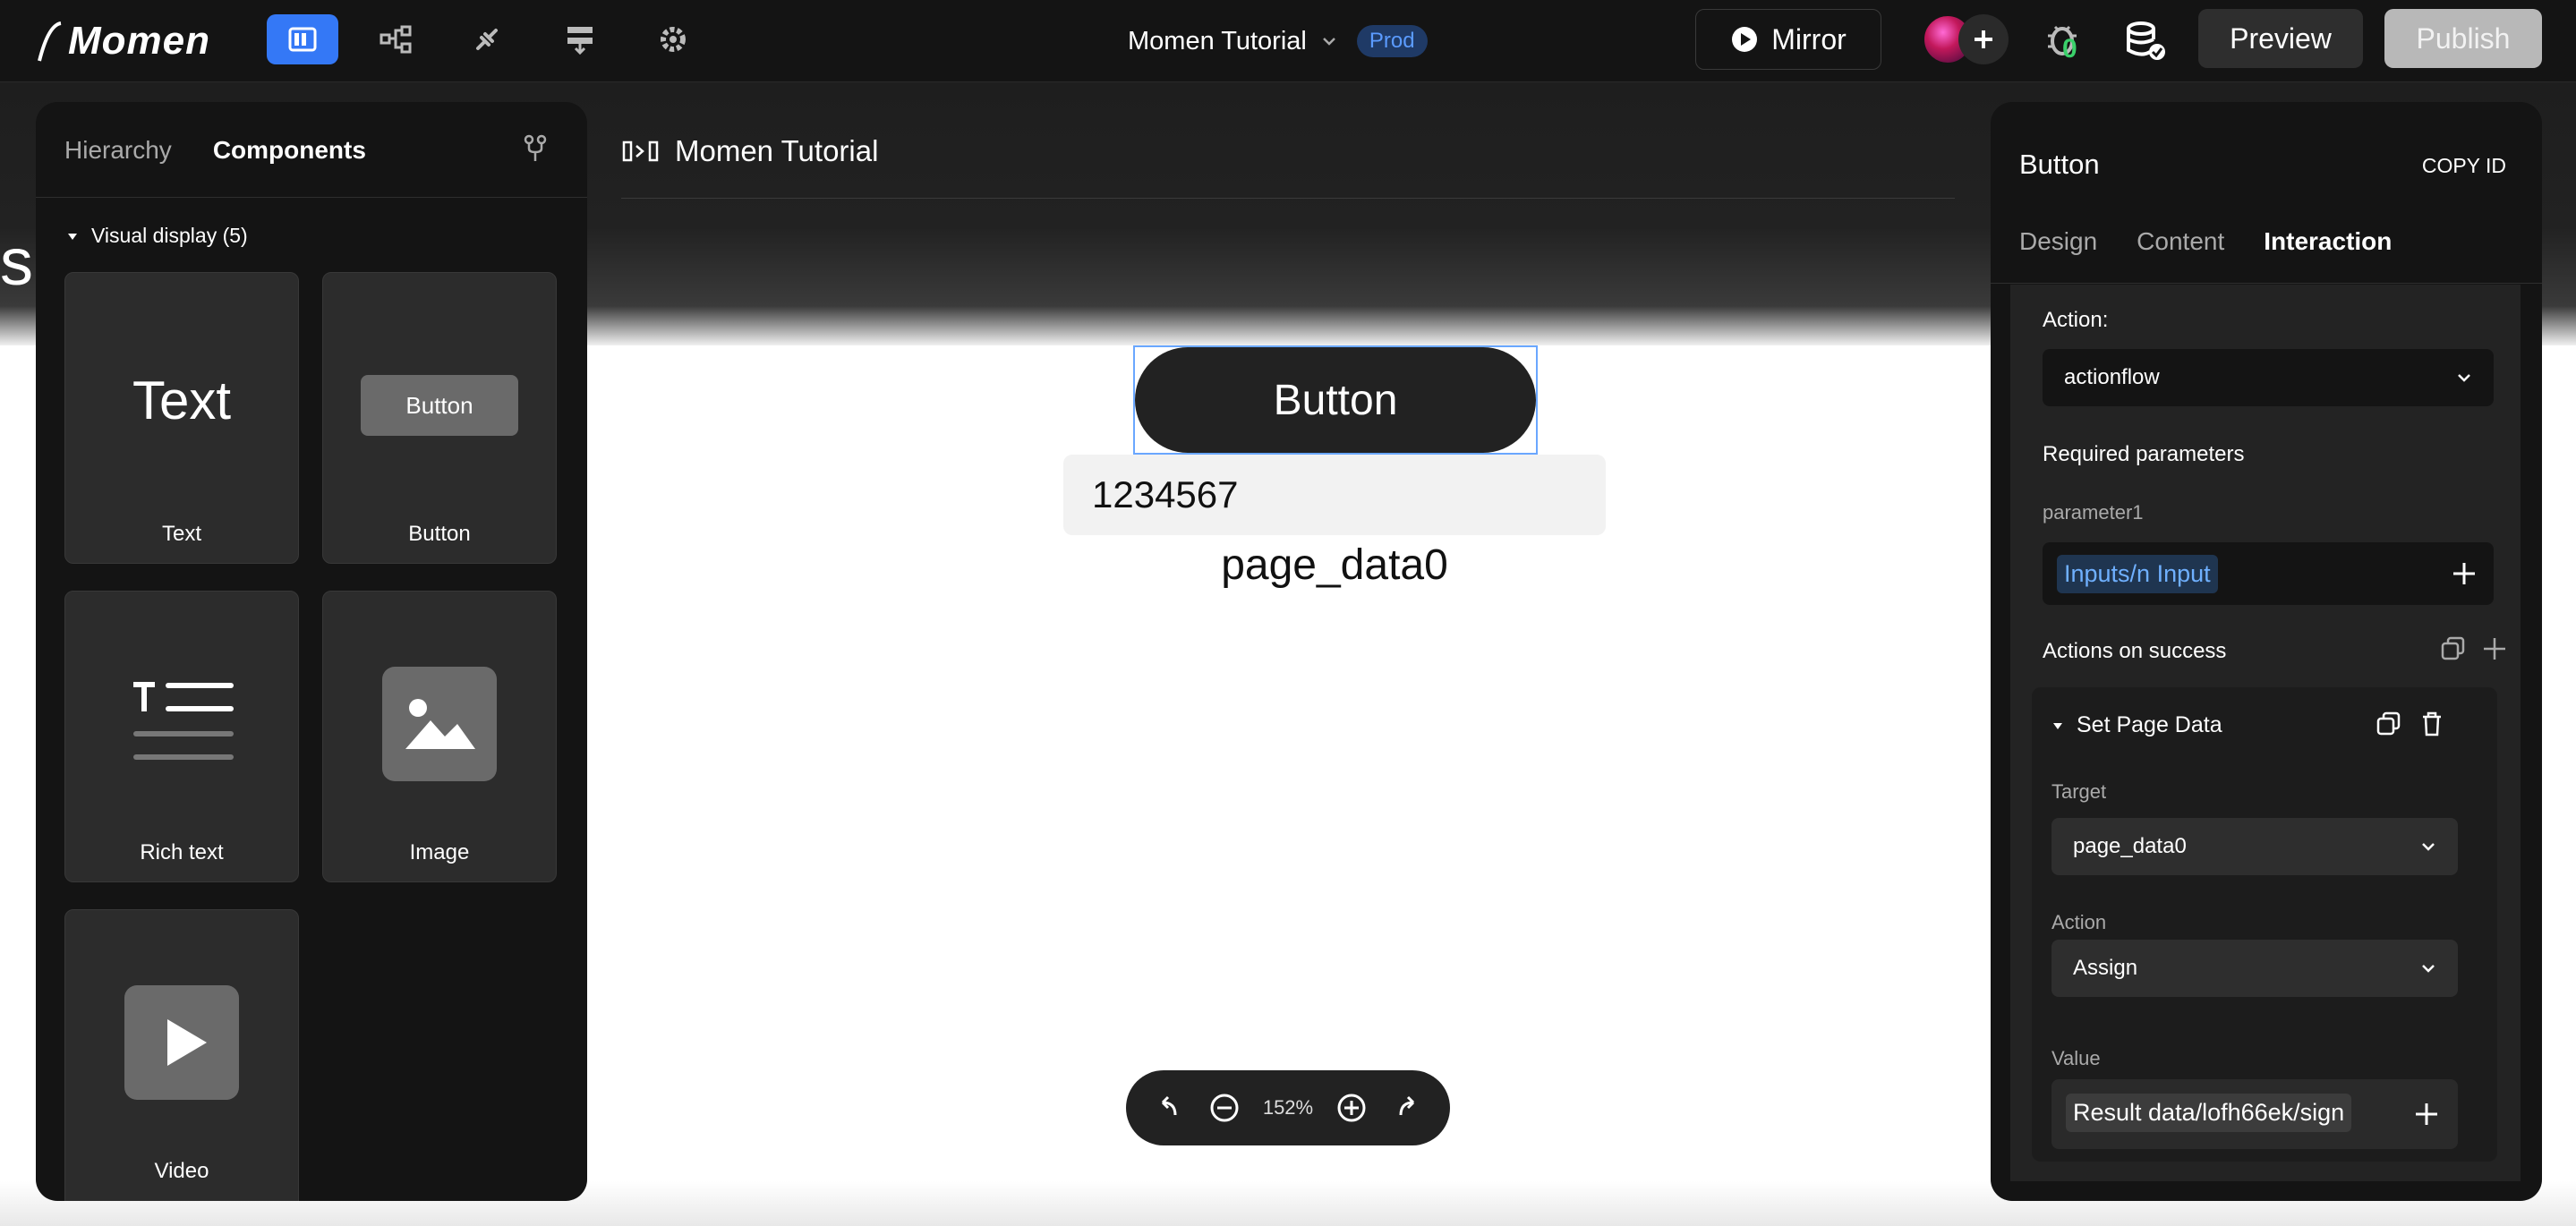 Image resolution: width=2576 pixels, height=1226 pixels. What do you see at coordinates (1217, 40) in the screenshot?
I see `project-name: Momen Tutorial` at bounding box center [1217, 40].